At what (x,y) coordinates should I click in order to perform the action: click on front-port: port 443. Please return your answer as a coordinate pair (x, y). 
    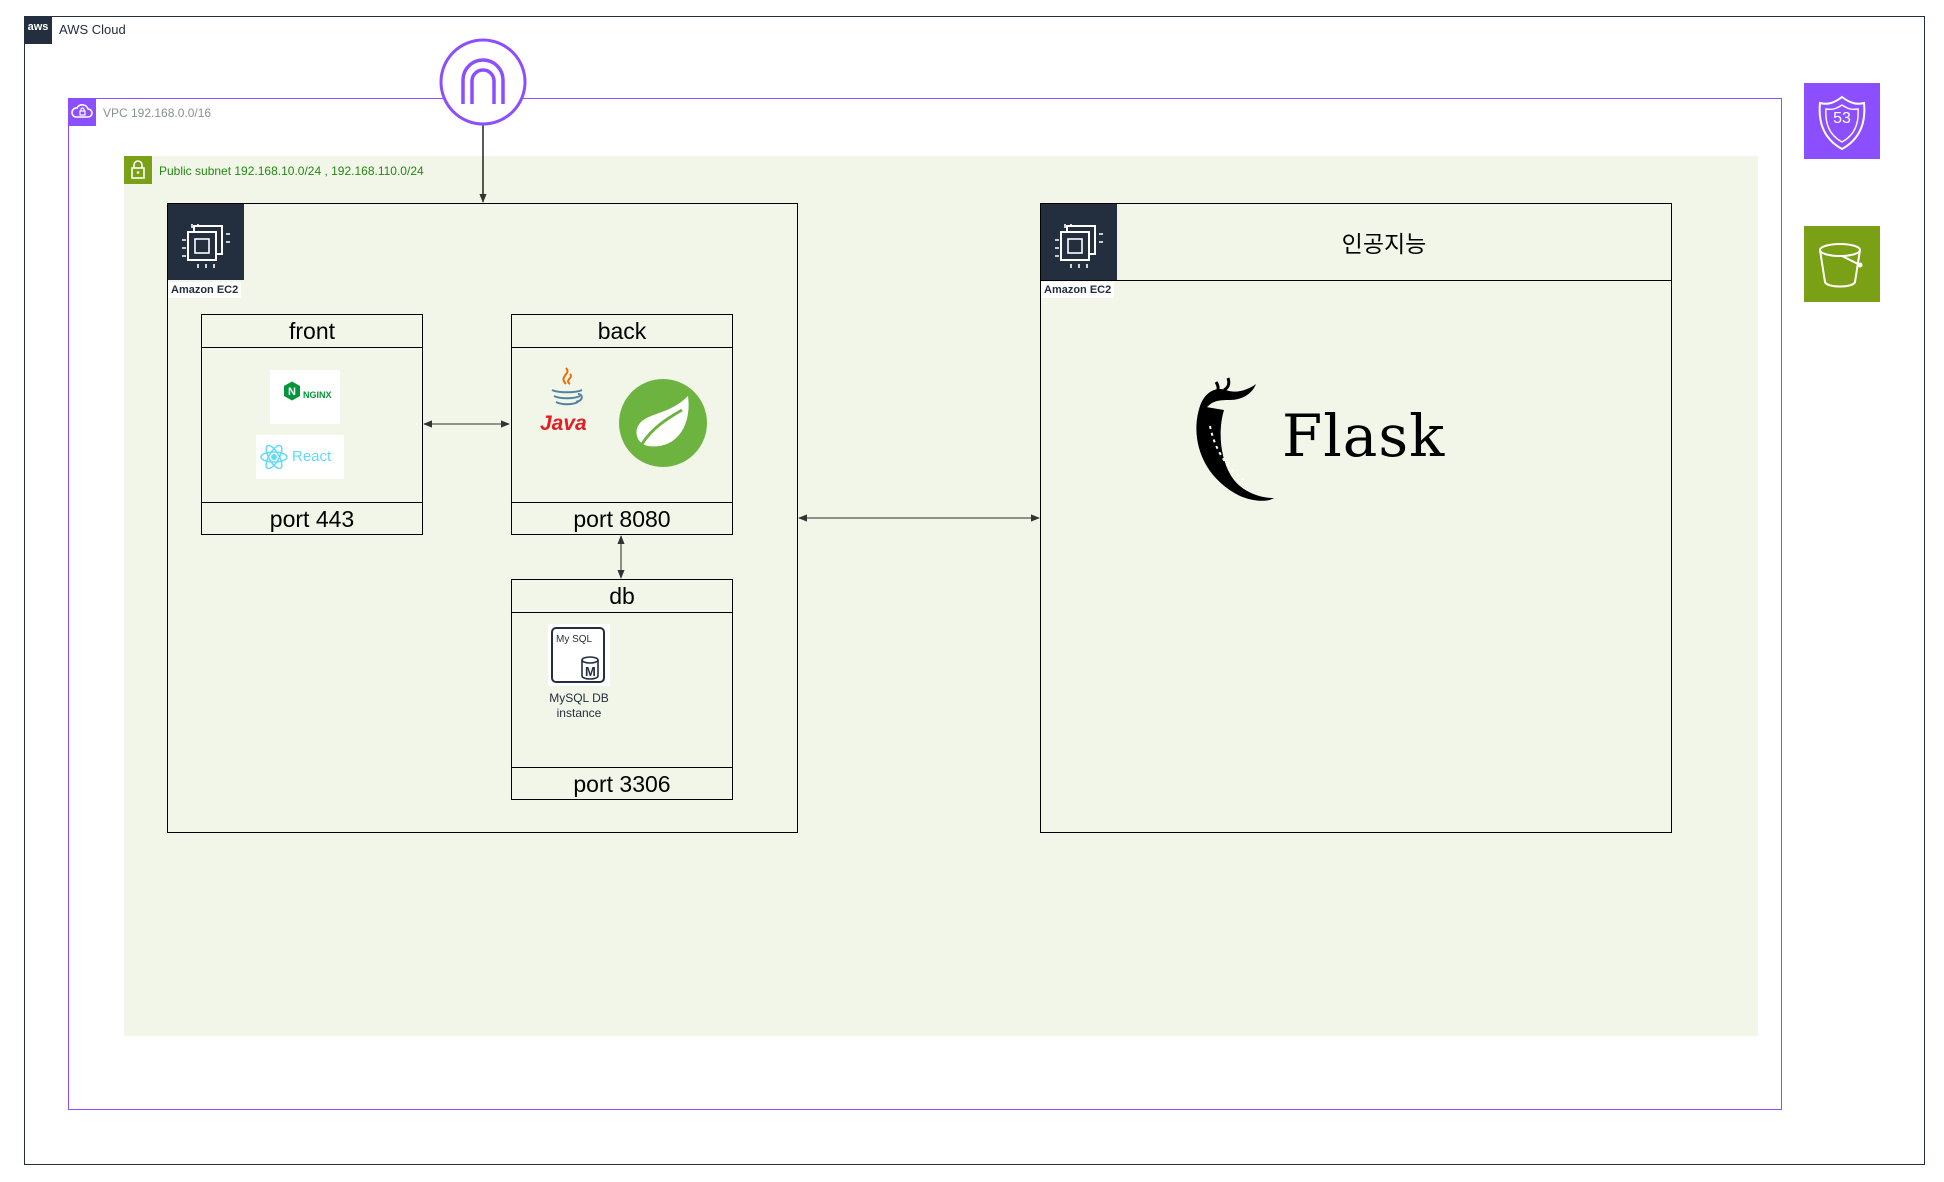
    Looking at the image, I should click on (312, 519).